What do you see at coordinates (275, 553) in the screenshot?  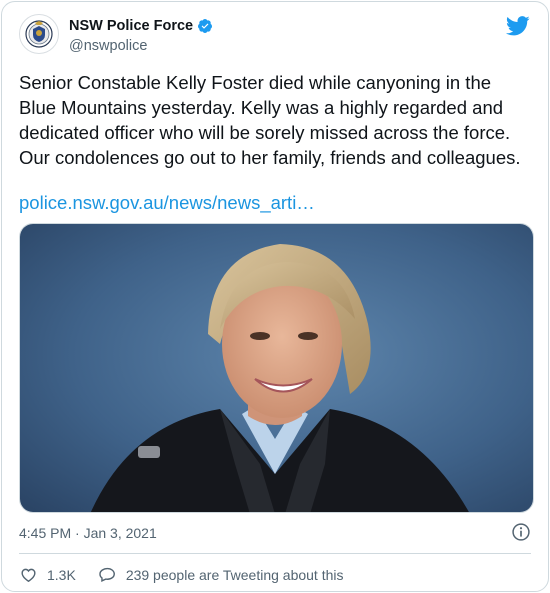 I see `divider` at bounding box center [275, 553].